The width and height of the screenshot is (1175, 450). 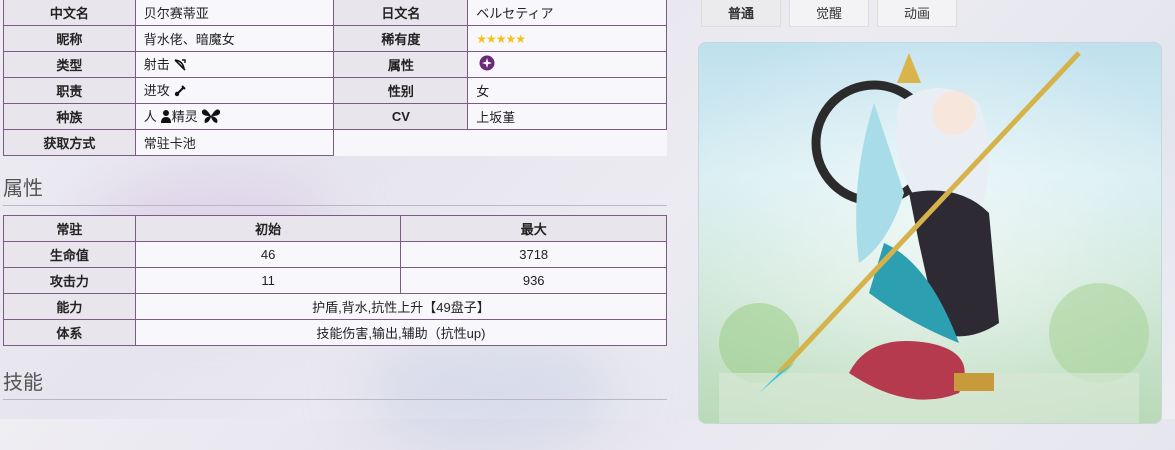 I want to click on field-label: 中文名, so click(x=69, y=13).